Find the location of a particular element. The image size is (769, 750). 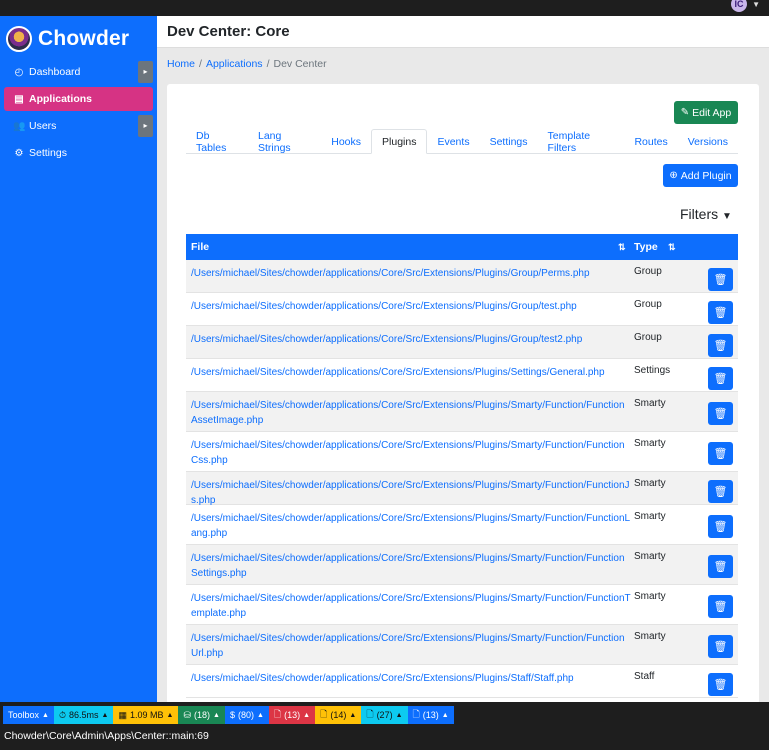

pencil-icon: ✎ is located at coordinates (685, 112).